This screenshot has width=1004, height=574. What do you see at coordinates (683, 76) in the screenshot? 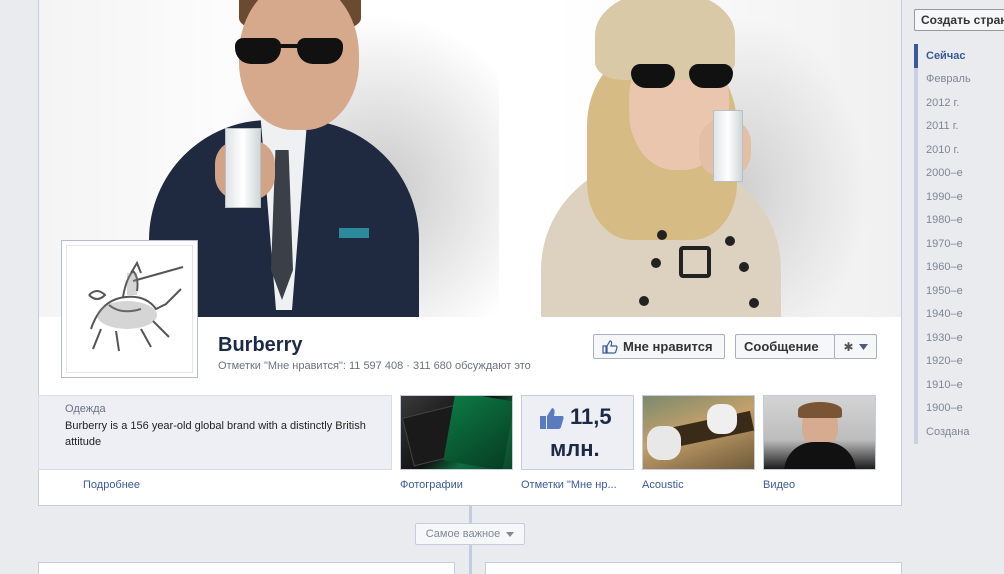
I see `cover-woman-sunglasses` at bounding box center [683, 76].